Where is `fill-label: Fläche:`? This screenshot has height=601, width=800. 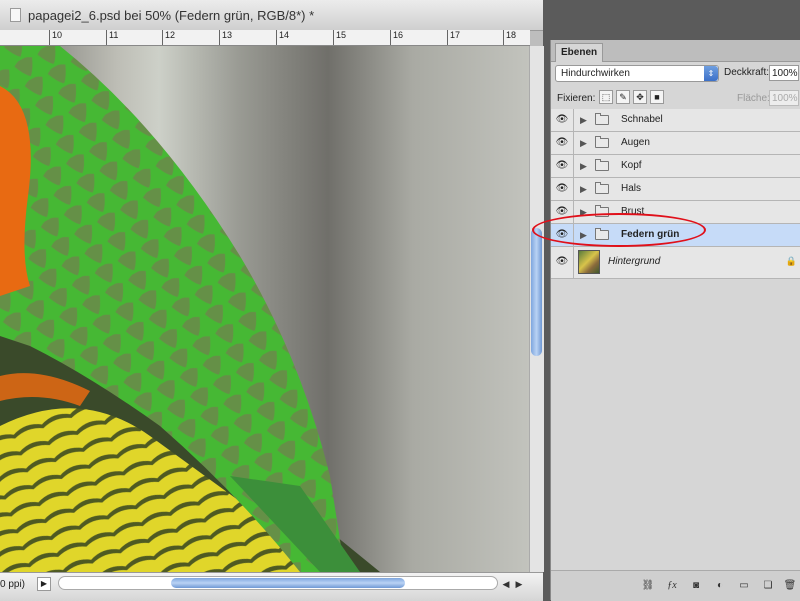 fill-label: Fläche: is located at coordinates (753, 98).